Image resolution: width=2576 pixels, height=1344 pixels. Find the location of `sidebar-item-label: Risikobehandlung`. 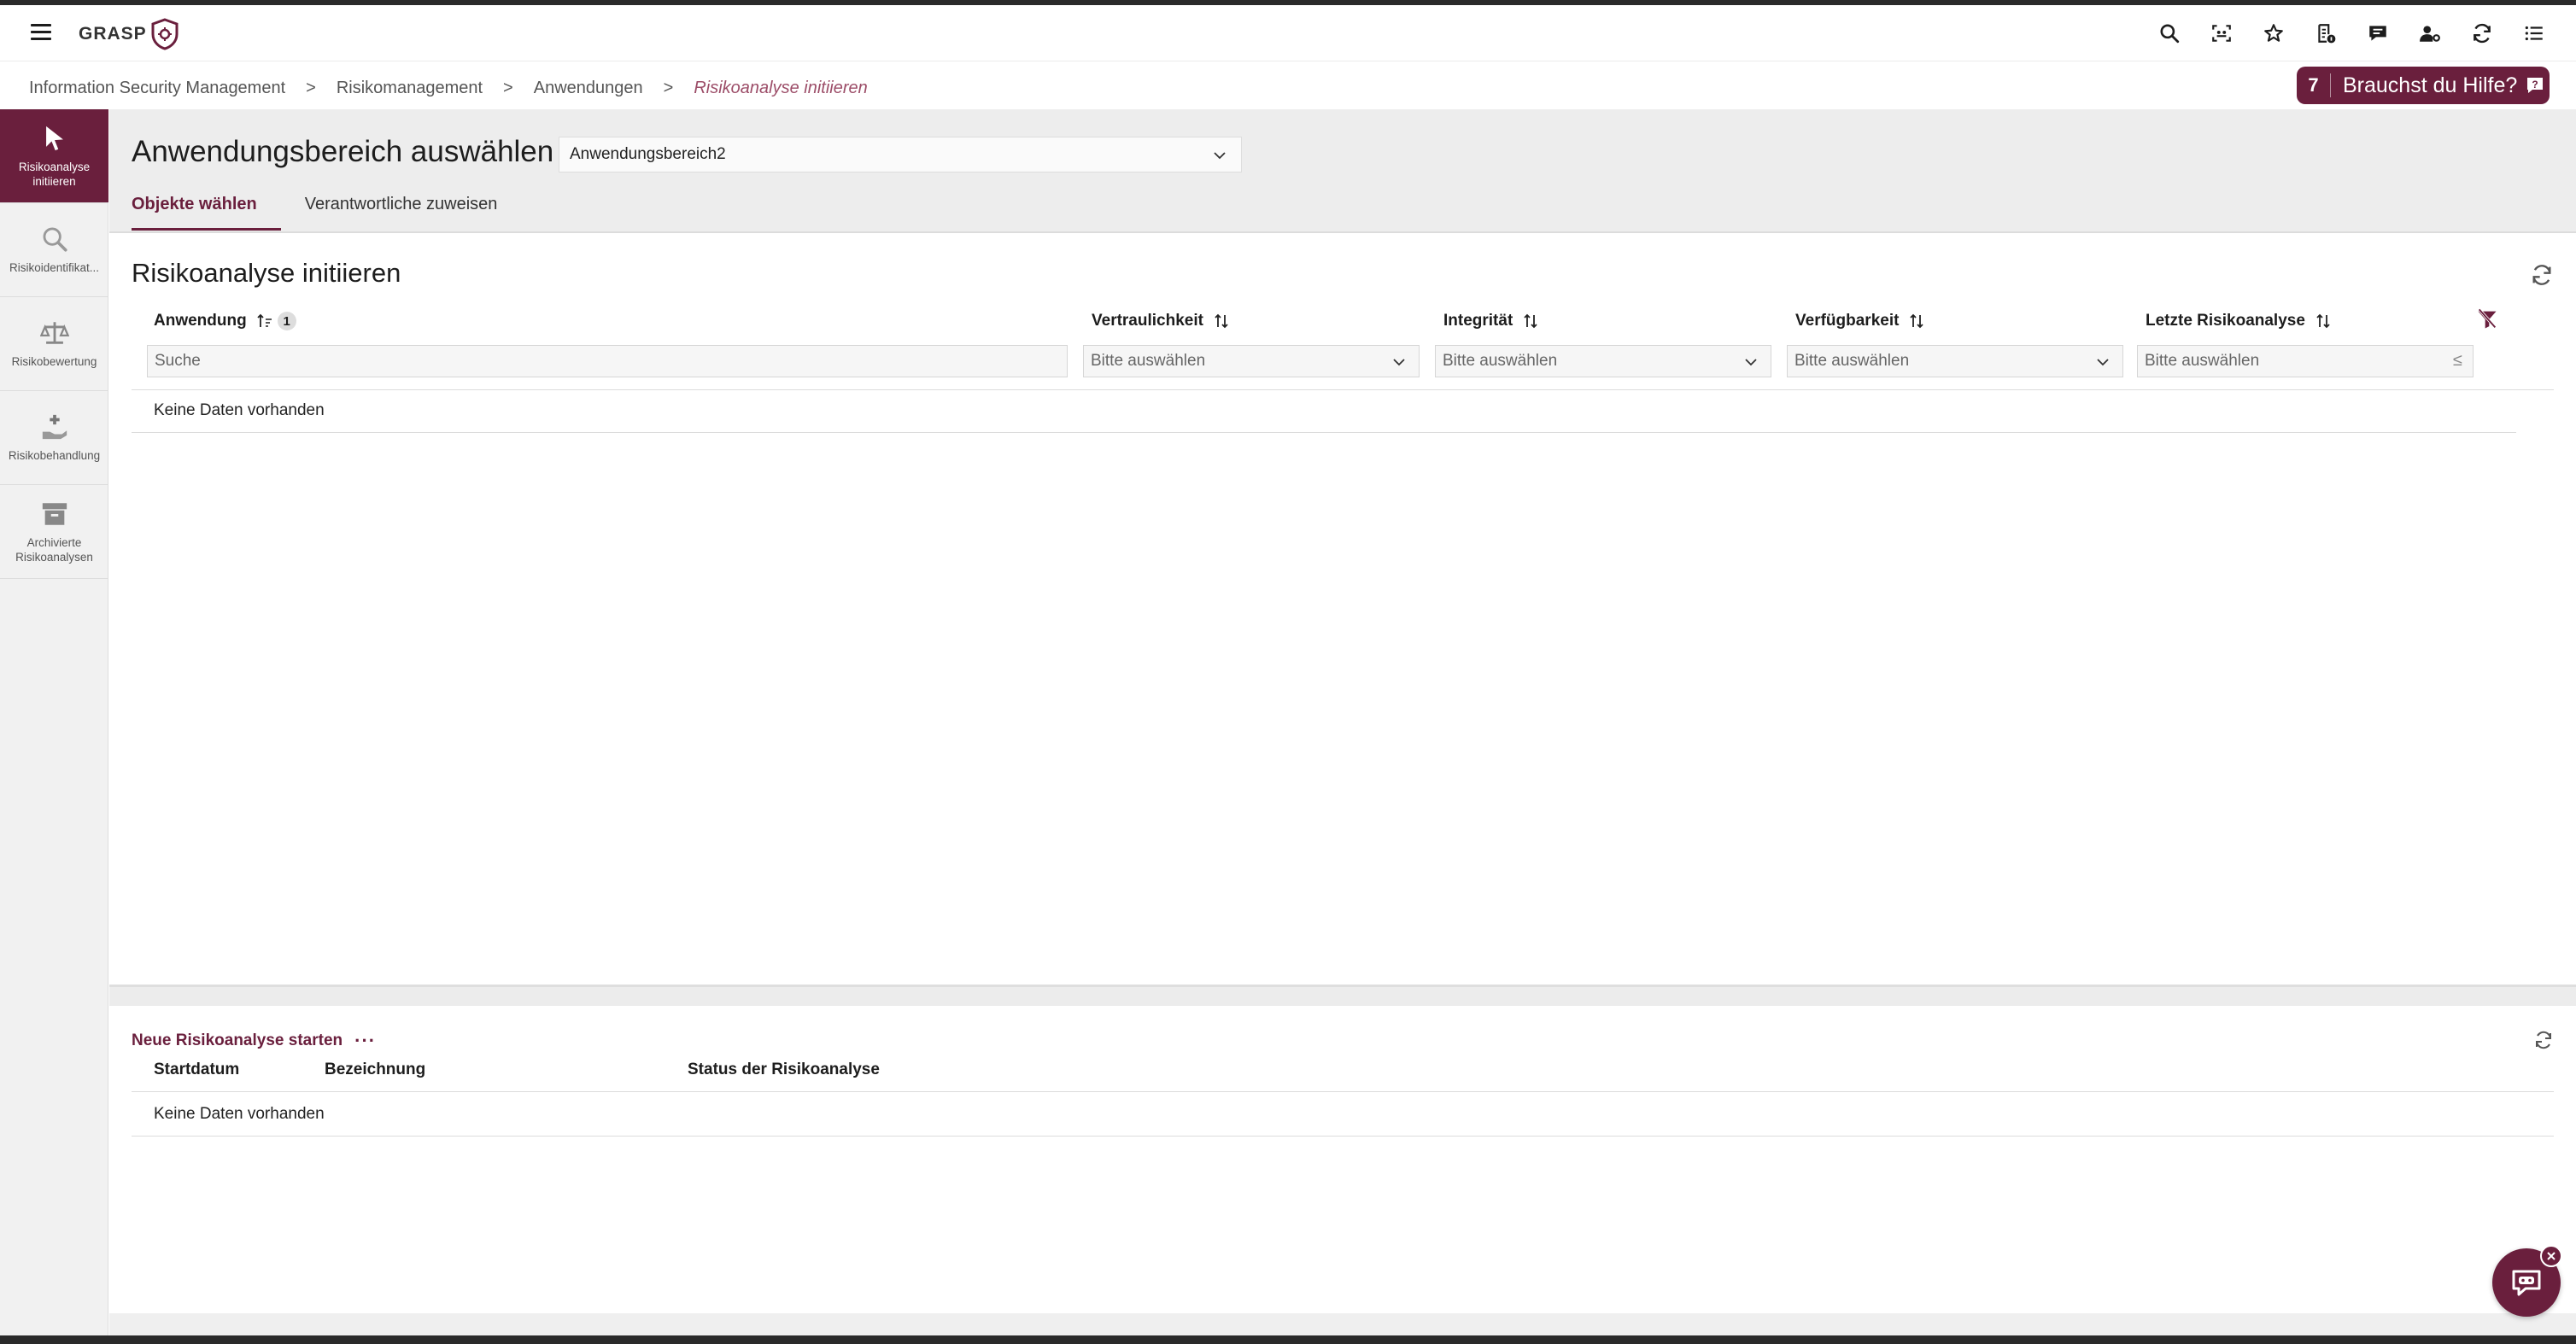

sidebar-item-label: Risikobehandlung is located at coordinates (54, 455).